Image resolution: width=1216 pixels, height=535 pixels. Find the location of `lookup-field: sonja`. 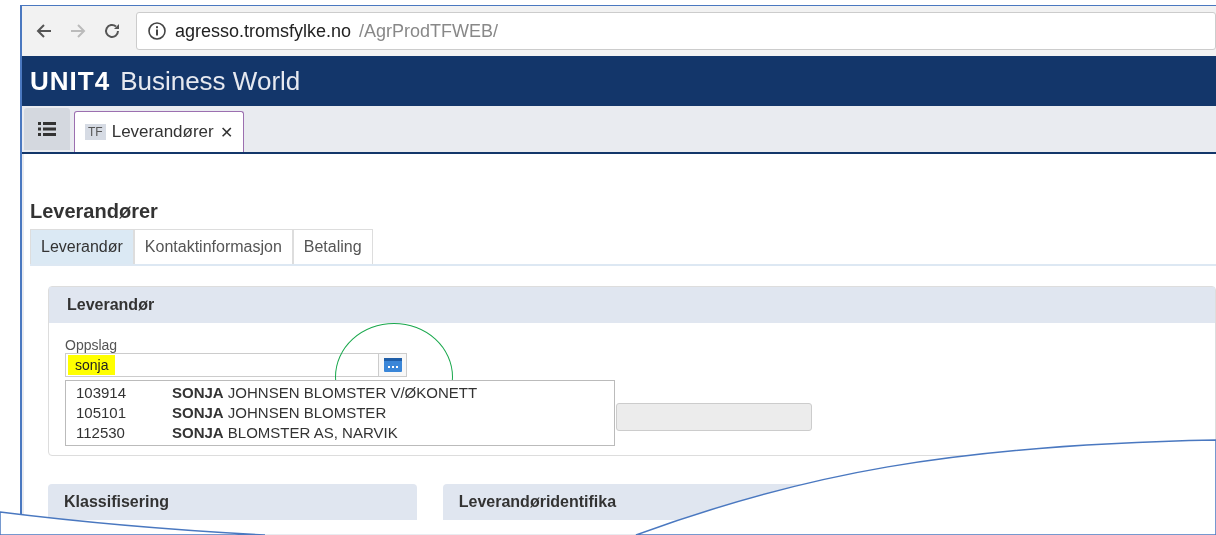

lookup-field: sonja is located at coordinates (222, 365).